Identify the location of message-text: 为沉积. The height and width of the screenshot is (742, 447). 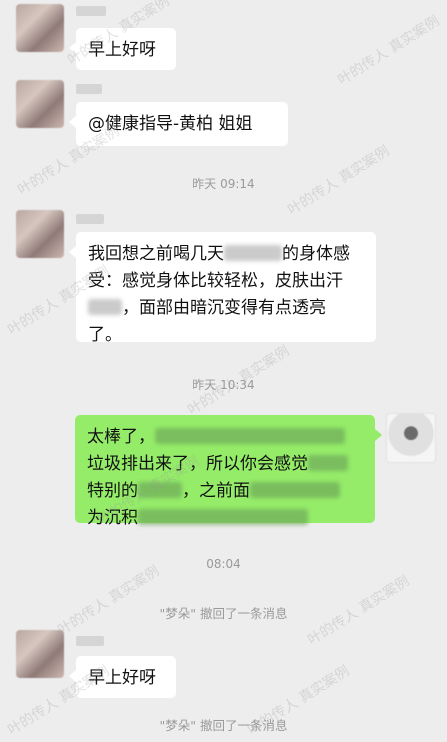
(112, 518).